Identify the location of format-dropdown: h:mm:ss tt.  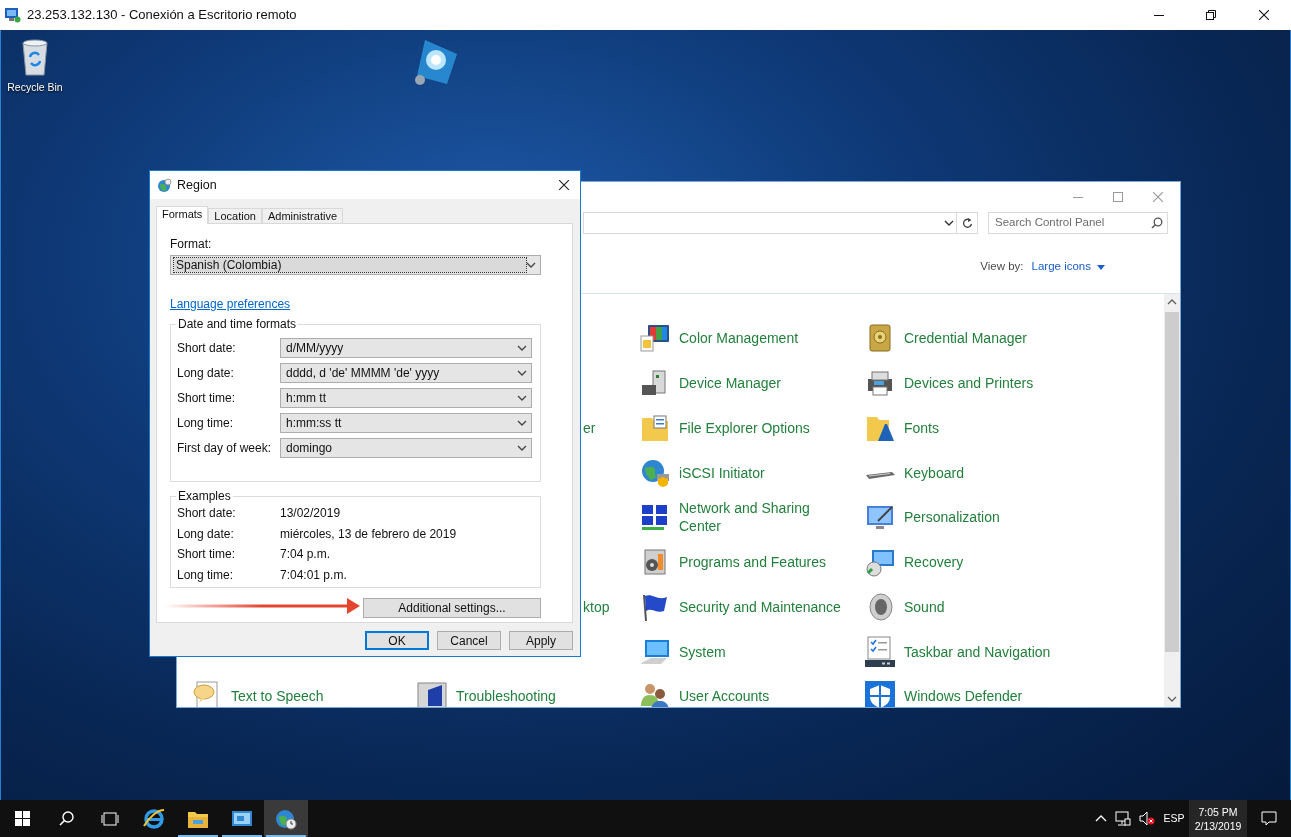
(406, 423).